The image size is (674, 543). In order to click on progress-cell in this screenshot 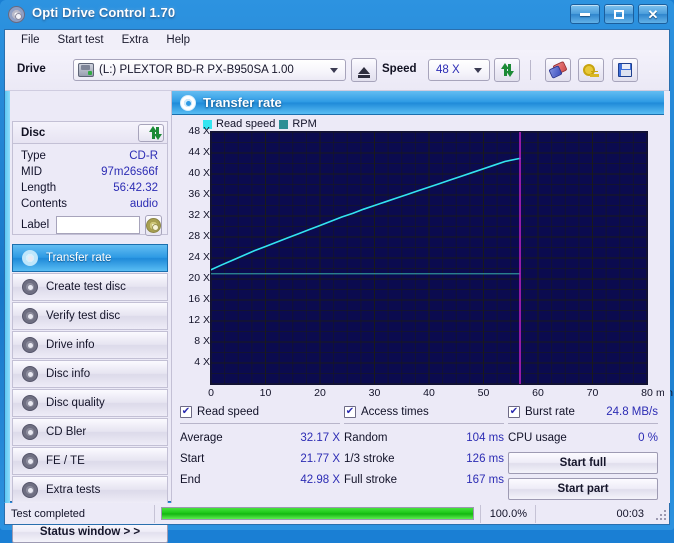, I will do `click(317, 514)`.